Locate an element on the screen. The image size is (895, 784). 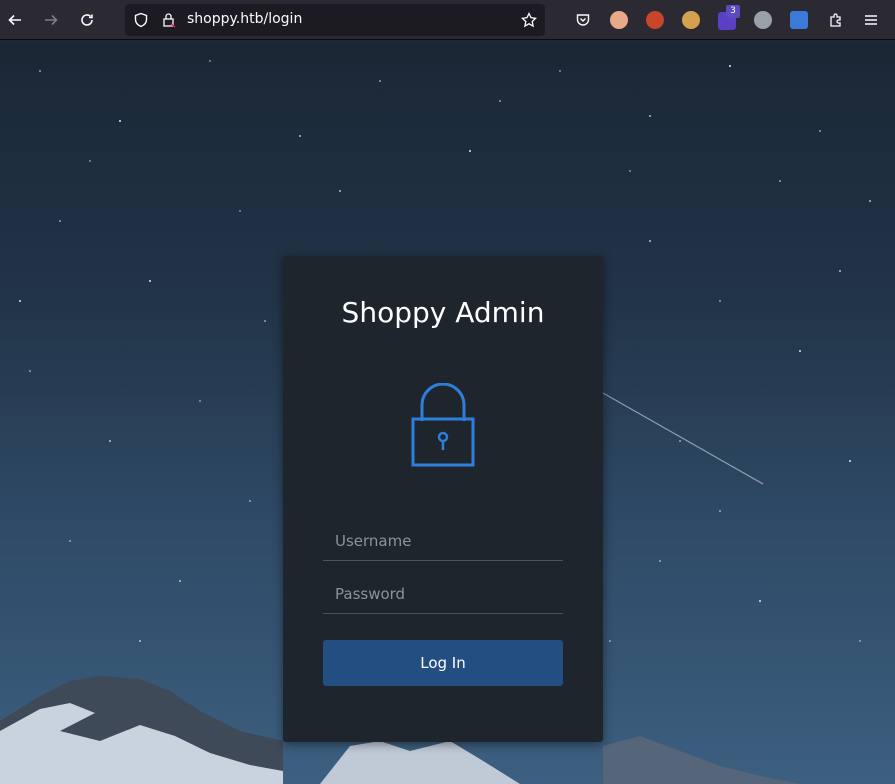
browser-toolbar: shoppy.htb/login 3 is located at coordinates (447, 20).